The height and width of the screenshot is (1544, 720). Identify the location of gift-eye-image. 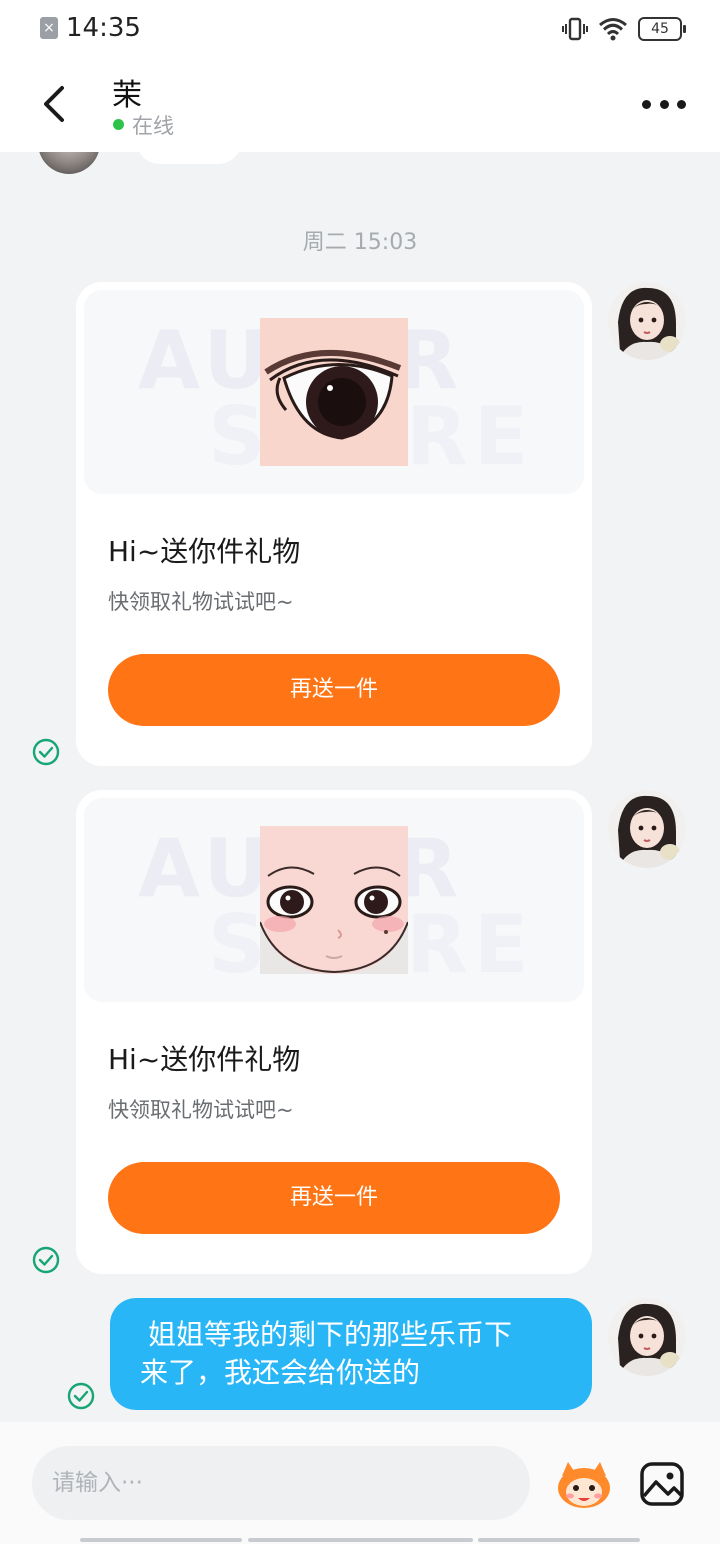
(334, 392).